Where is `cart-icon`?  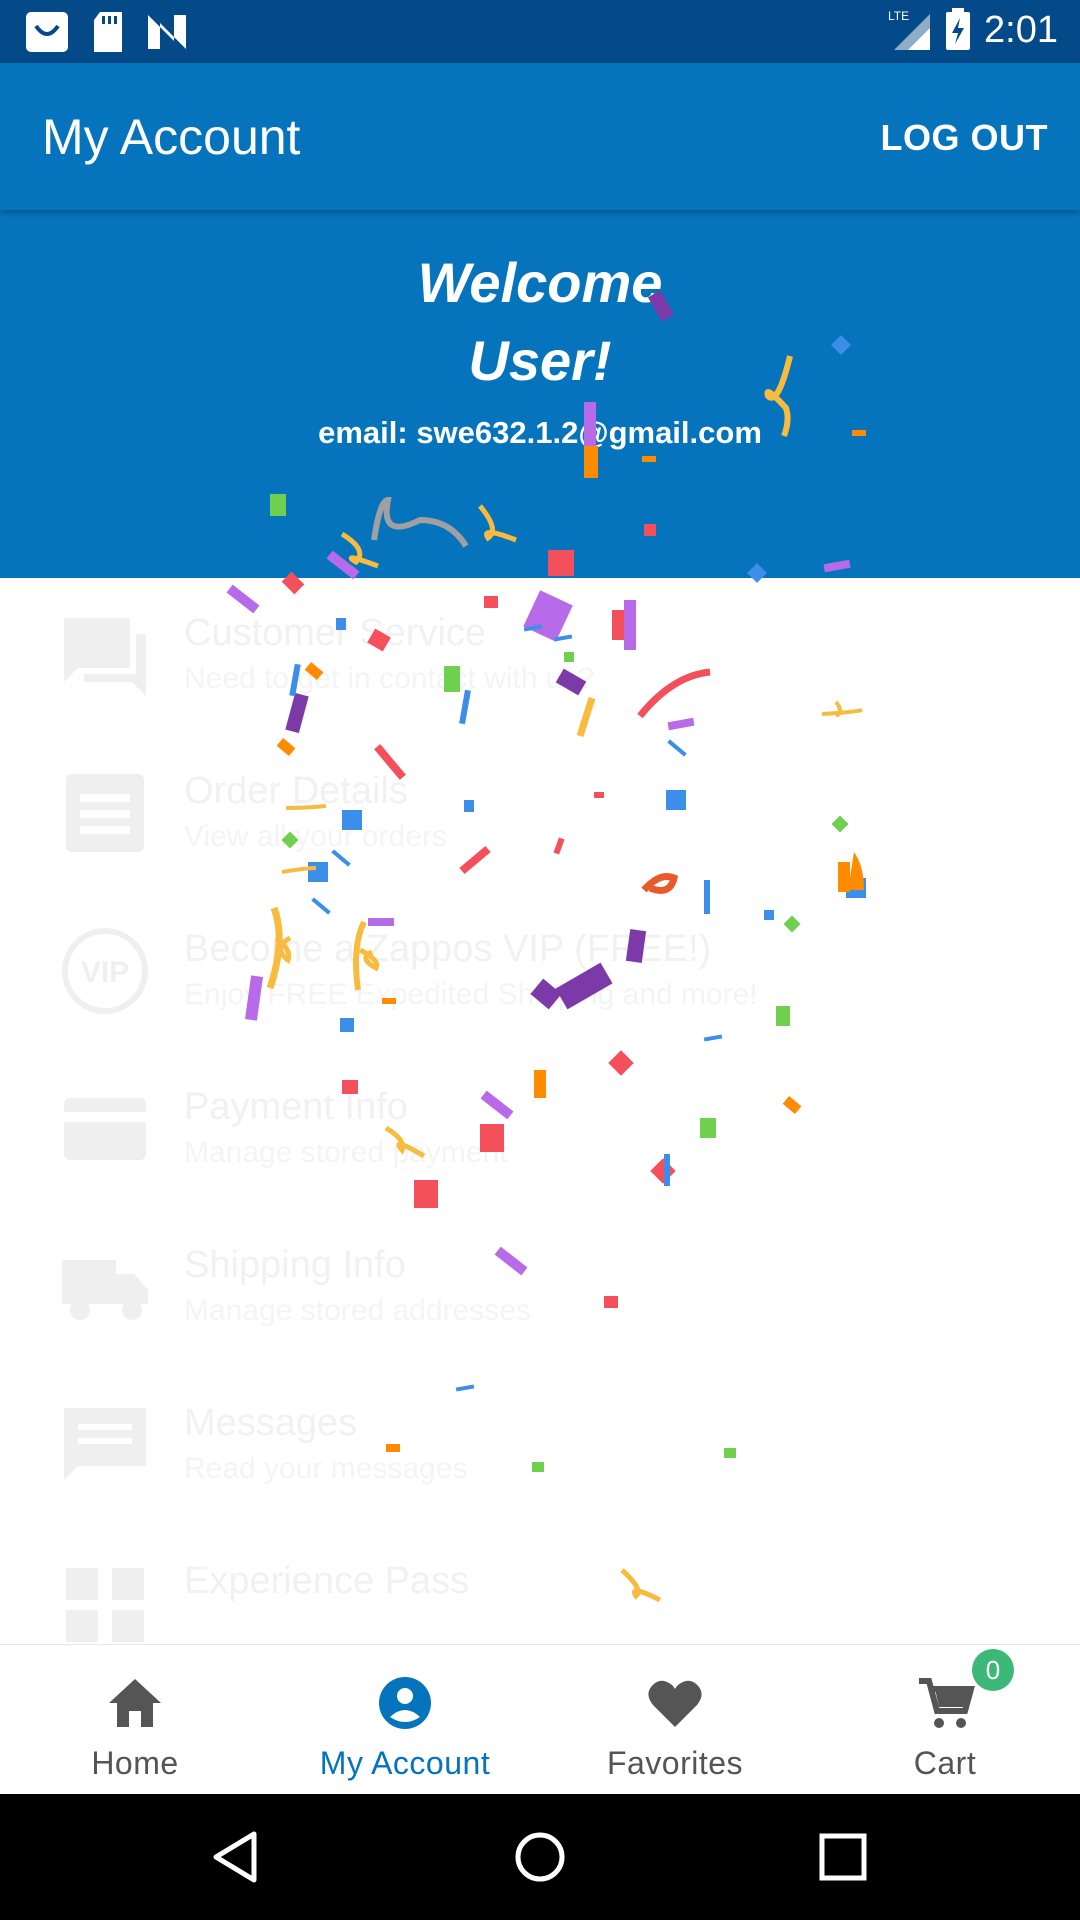 cart-icon is located at coordinates (947, 1703).